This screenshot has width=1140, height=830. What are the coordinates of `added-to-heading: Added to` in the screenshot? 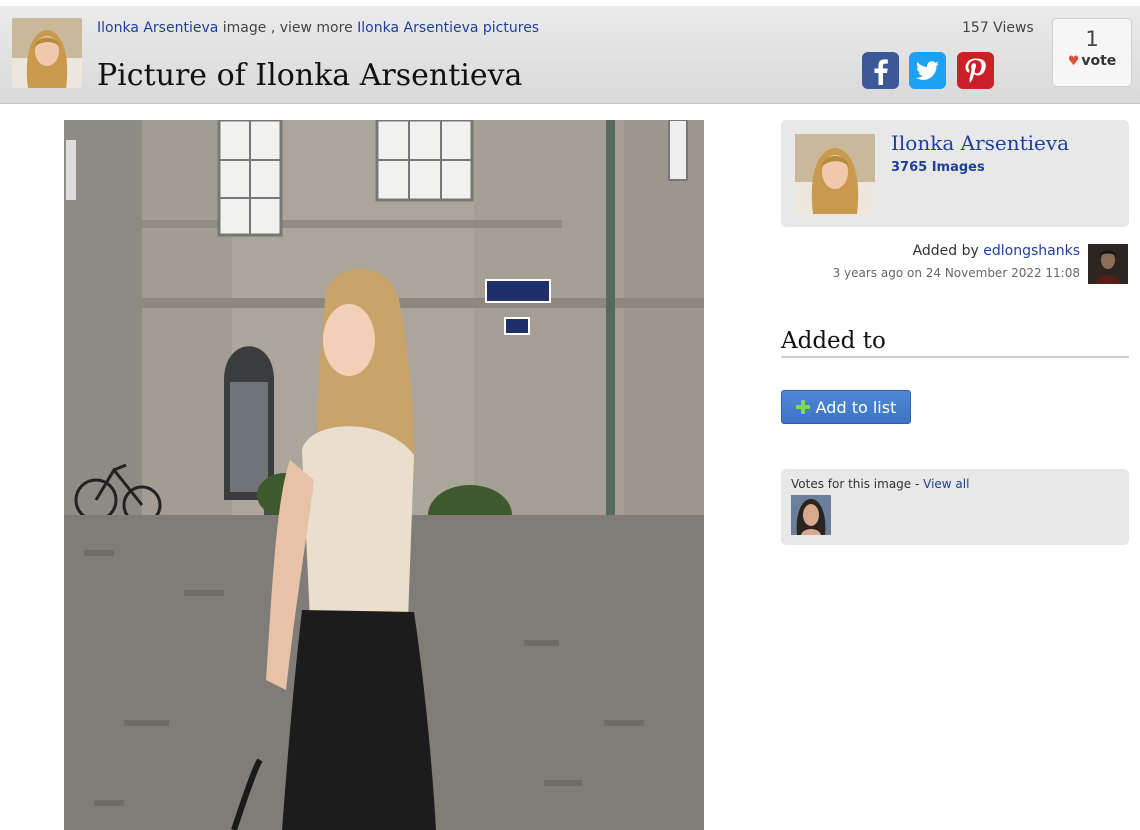 It's located at (955, 343).